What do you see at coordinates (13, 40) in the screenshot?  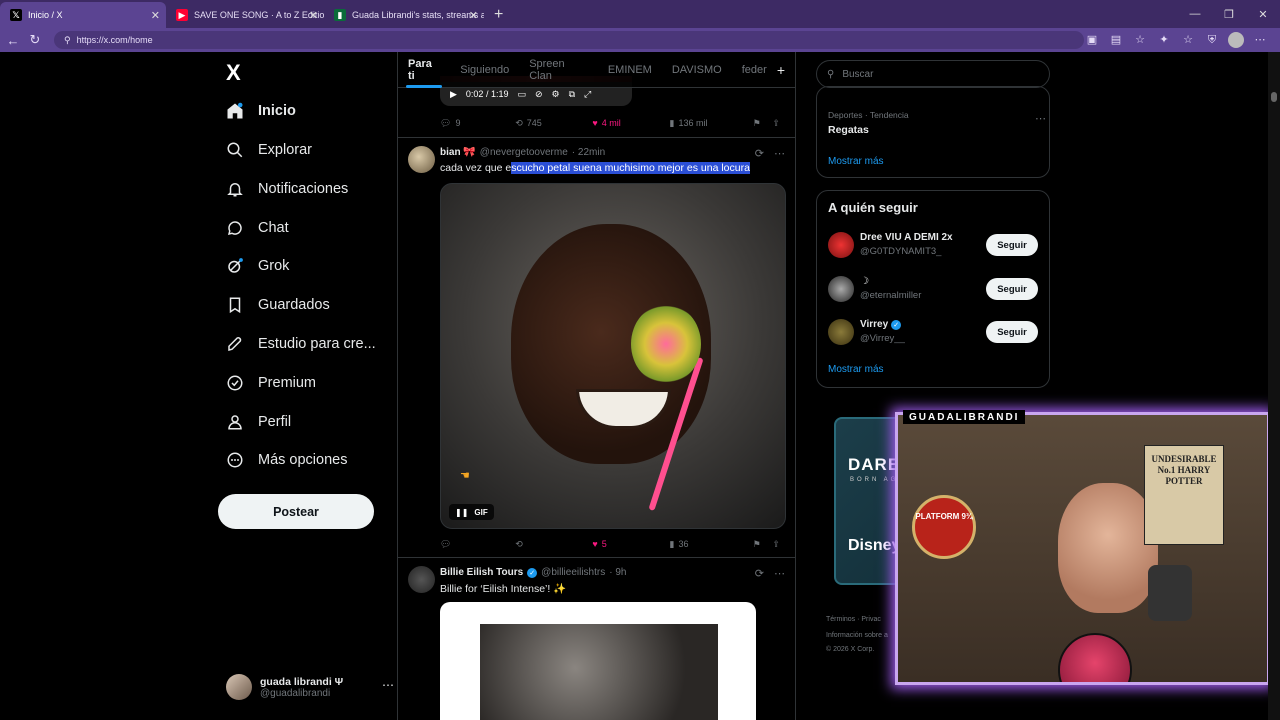 I see `back-icon: ←` at bounding box center [13, 40].